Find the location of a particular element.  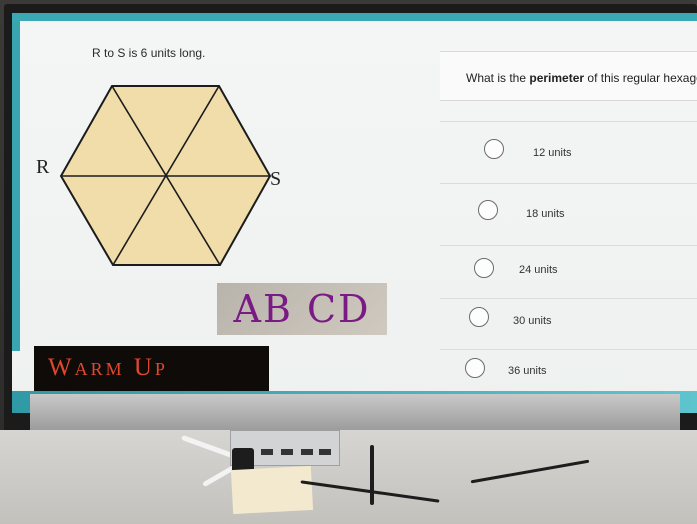

vertex-label-s: S is located at coordinates (276, 179).